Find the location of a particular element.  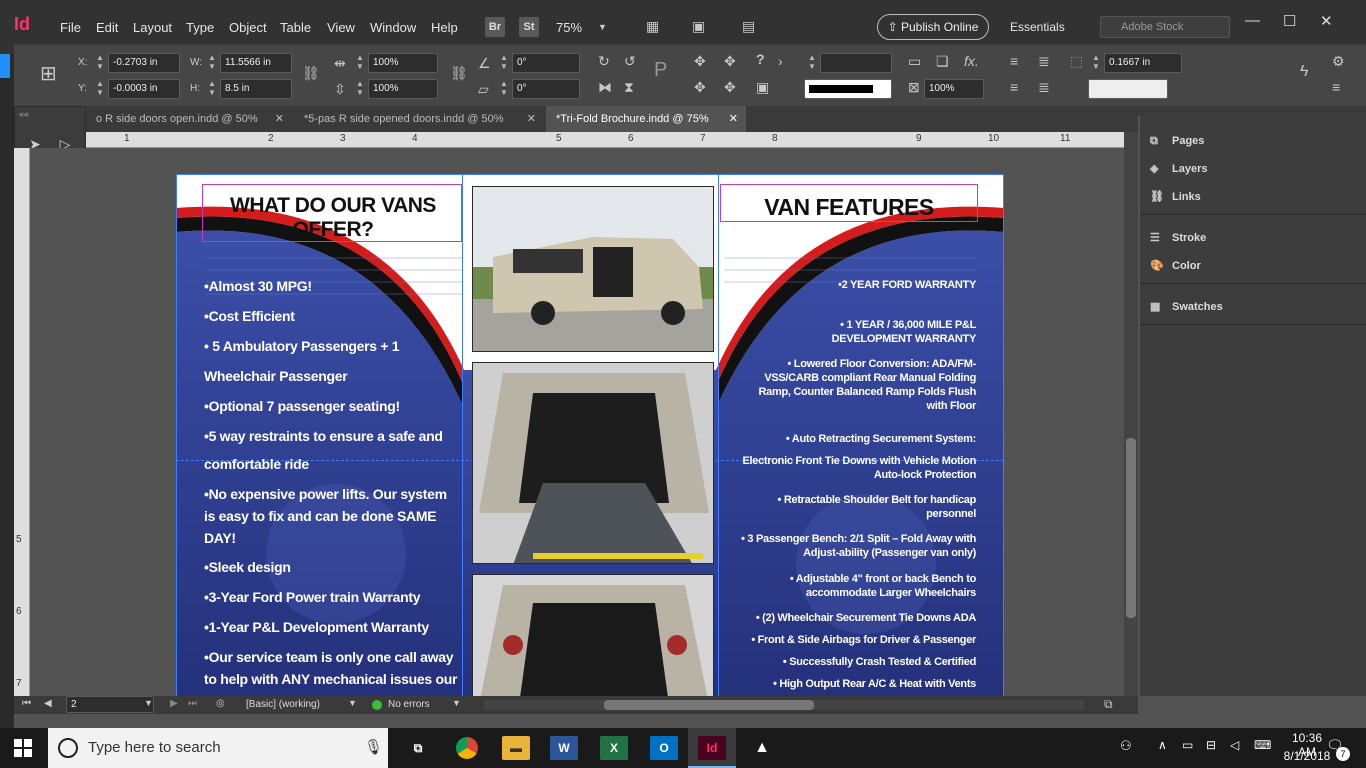

settings-gear-icon: ⚙ is located at coordinates (1338, 61).